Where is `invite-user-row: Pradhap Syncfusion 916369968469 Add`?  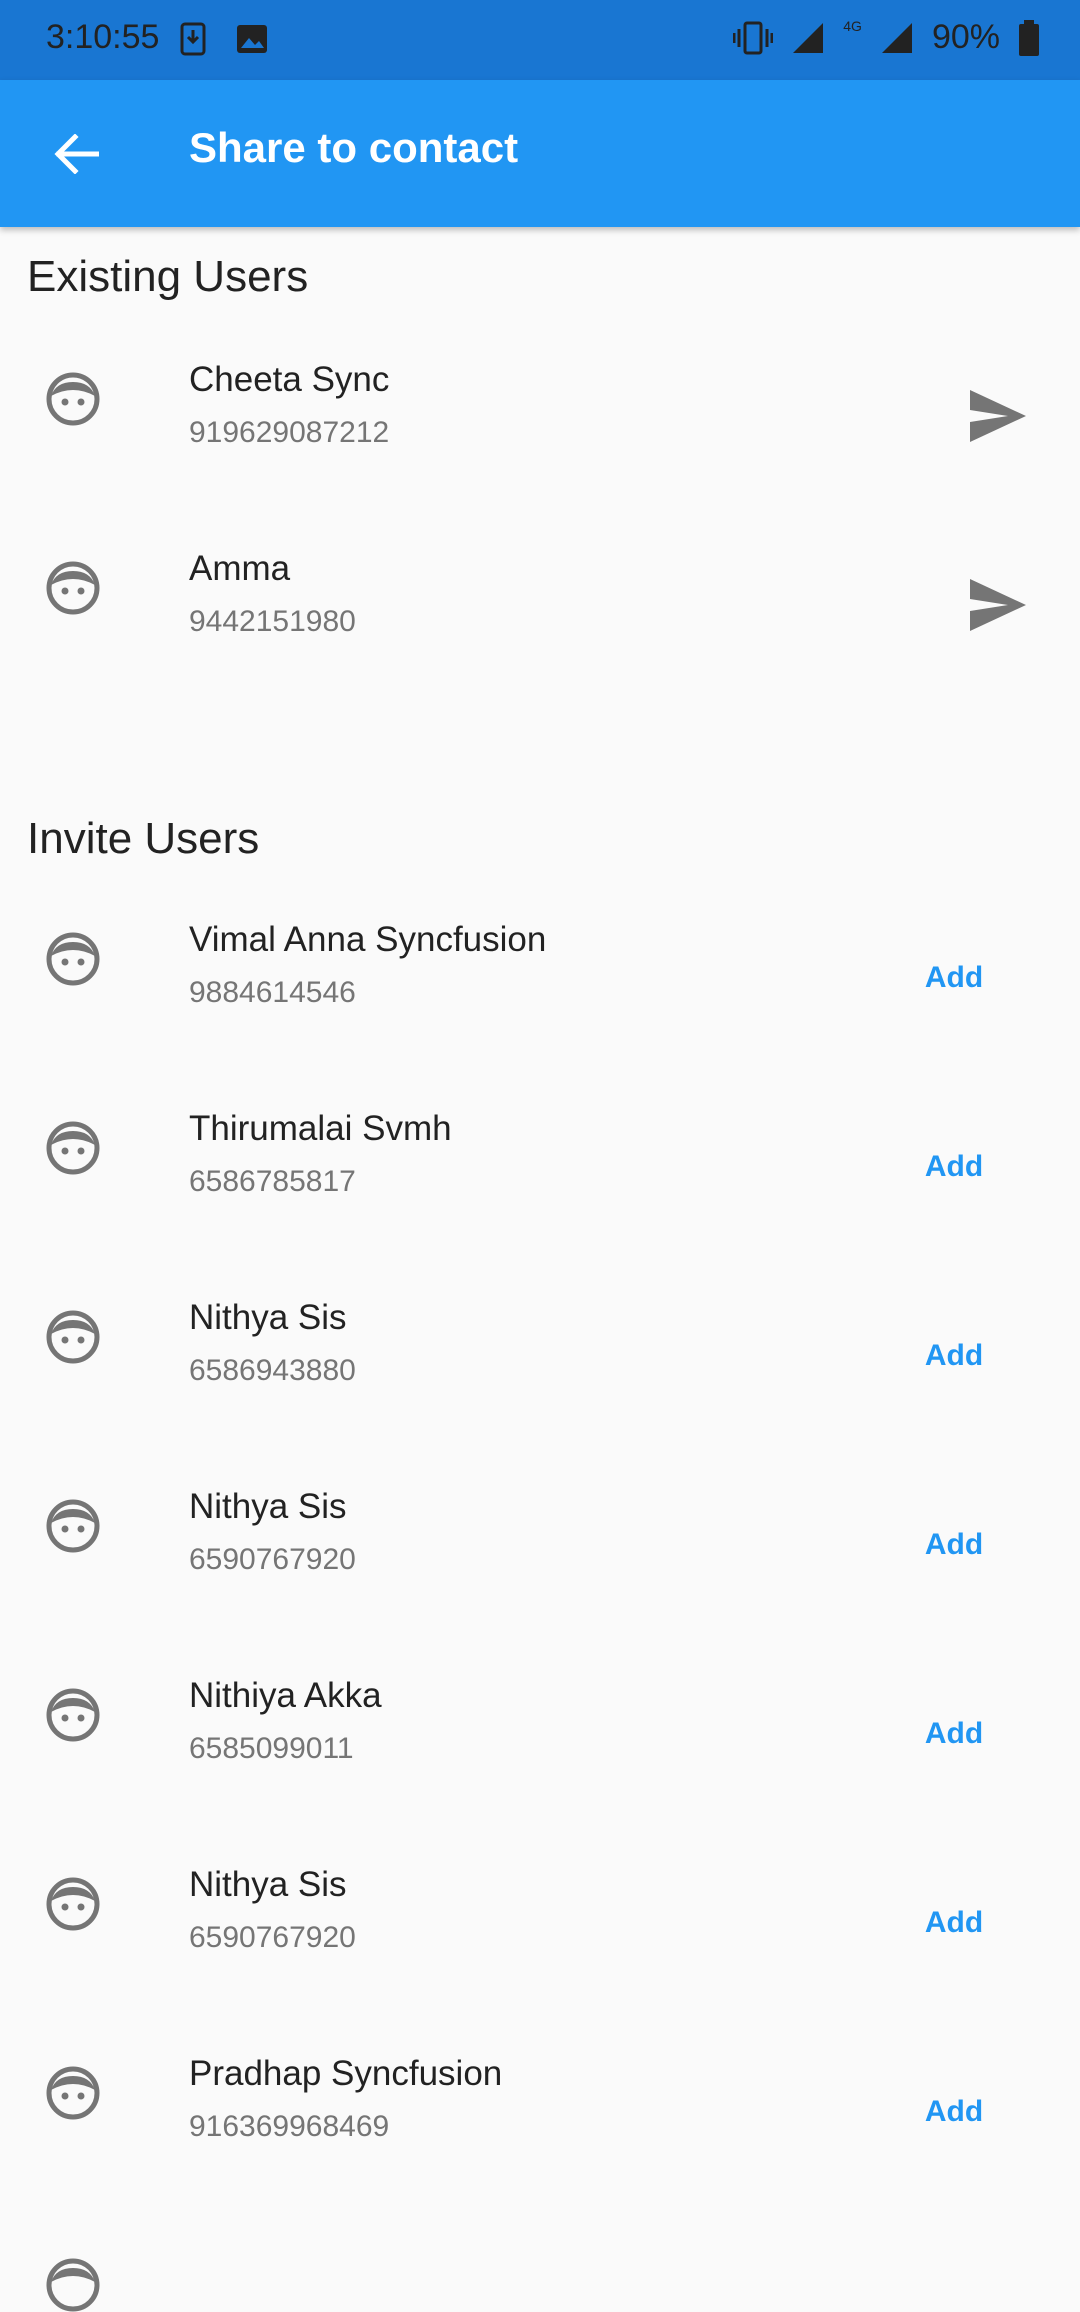
invite-user-row: Pradhap Syncfusion 916369968469 Add is located at coordinates (540, 2120).